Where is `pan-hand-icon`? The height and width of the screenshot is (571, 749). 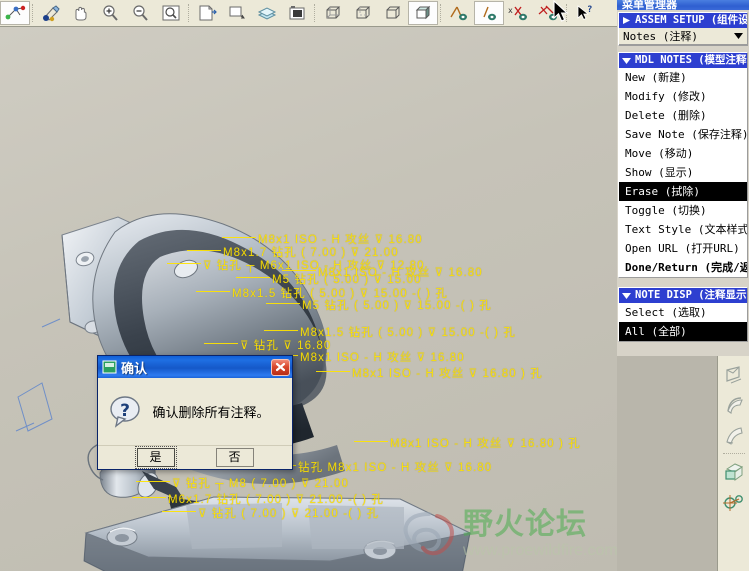
pan-hand-icon is located at coordinates (81, 13).